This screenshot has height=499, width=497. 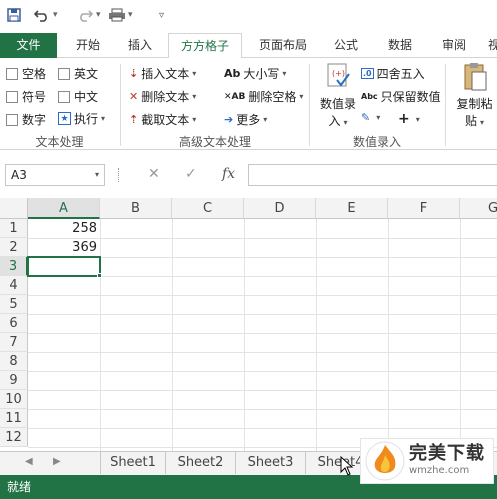 I want to click on execute-button: ★ 执行 ▾, so click(x=81, y=118).